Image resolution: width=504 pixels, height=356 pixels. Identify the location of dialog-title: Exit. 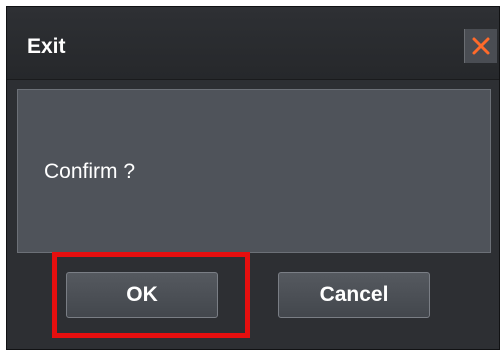
(46, 46).